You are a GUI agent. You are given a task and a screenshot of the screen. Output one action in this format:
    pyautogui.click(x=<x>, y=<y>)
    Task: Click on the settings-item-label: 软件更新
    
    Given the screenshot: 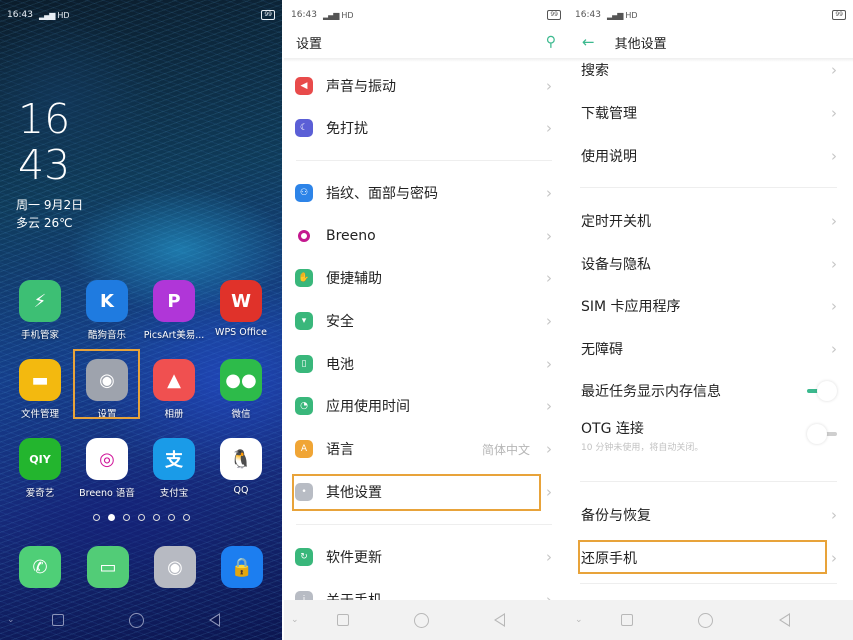 What is the action you would take?
    pyautogui.click(x=354, y=558)
    